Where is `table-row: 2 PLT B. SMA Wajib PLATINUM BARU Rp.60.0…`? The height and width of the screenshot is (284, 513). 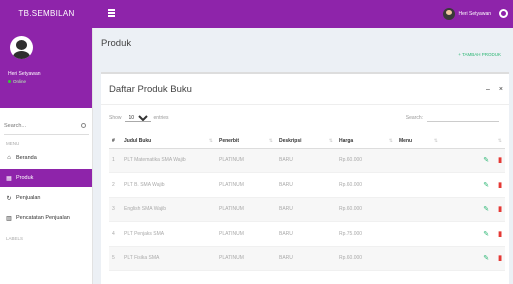
table-row: 2 PLT B. SMA Wajib PLATINUM BARU Rp.60.0… is located at coordinates (307, 185).